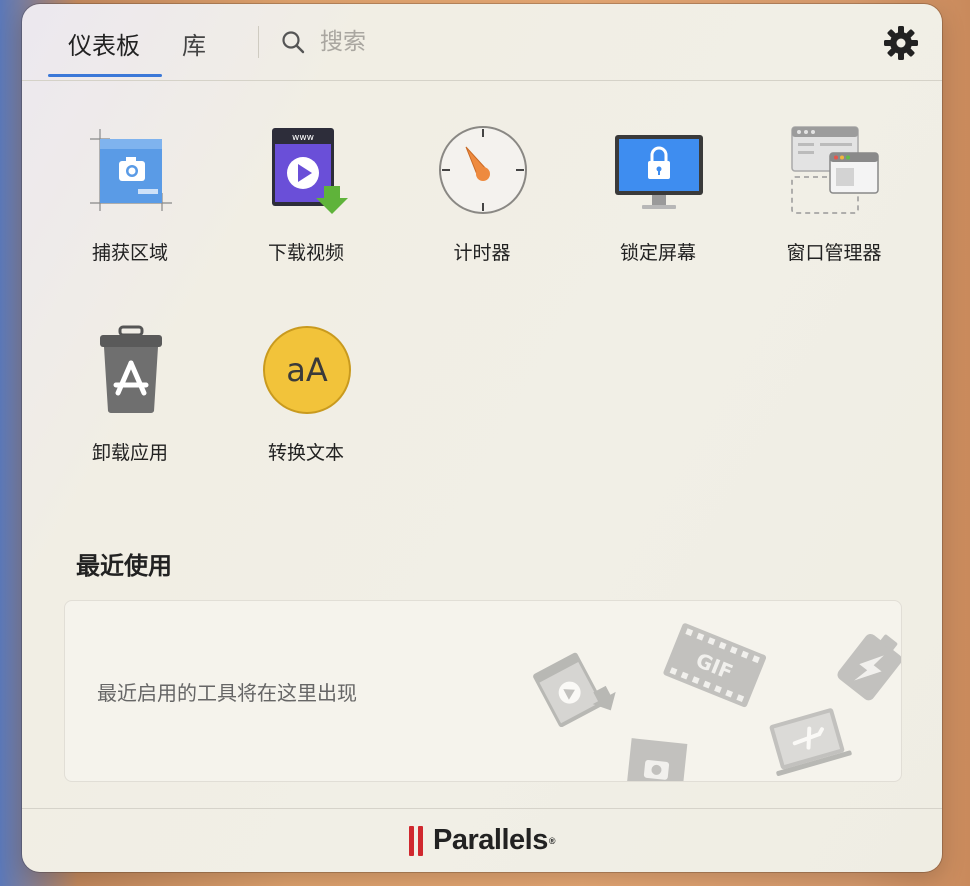  I want to click on camera-deco-icon, so click(657, 759).